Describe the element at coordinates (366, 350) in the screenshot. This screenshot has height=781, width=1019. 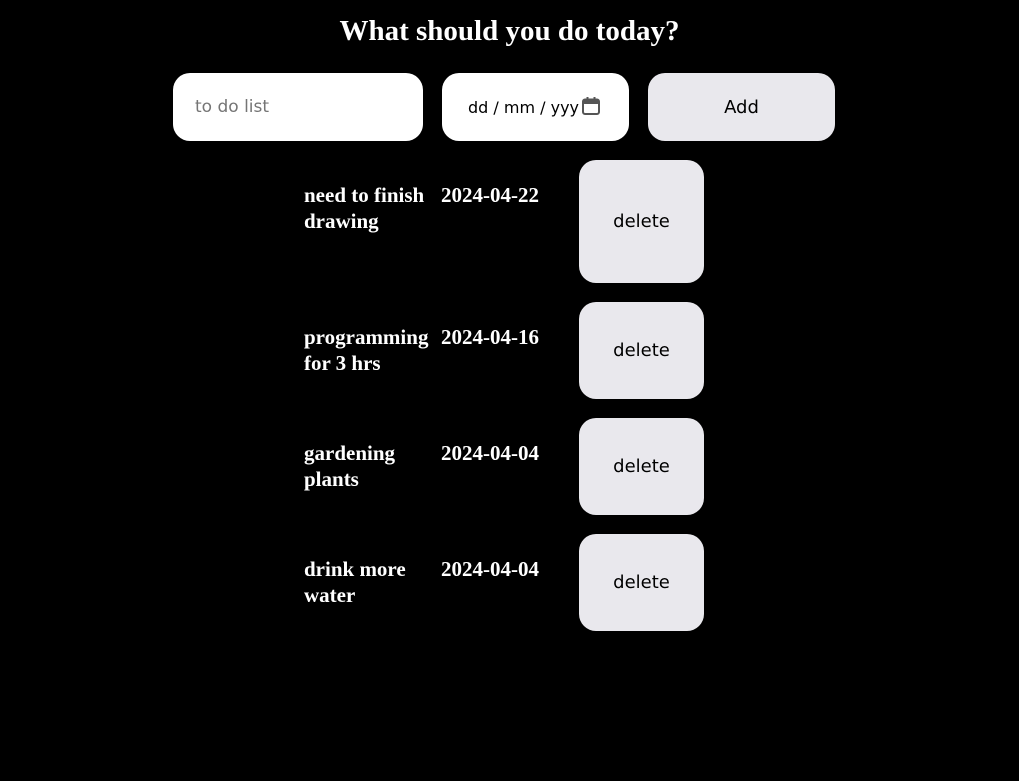
I see `todo-text: programming for 3 hrs` at that location.